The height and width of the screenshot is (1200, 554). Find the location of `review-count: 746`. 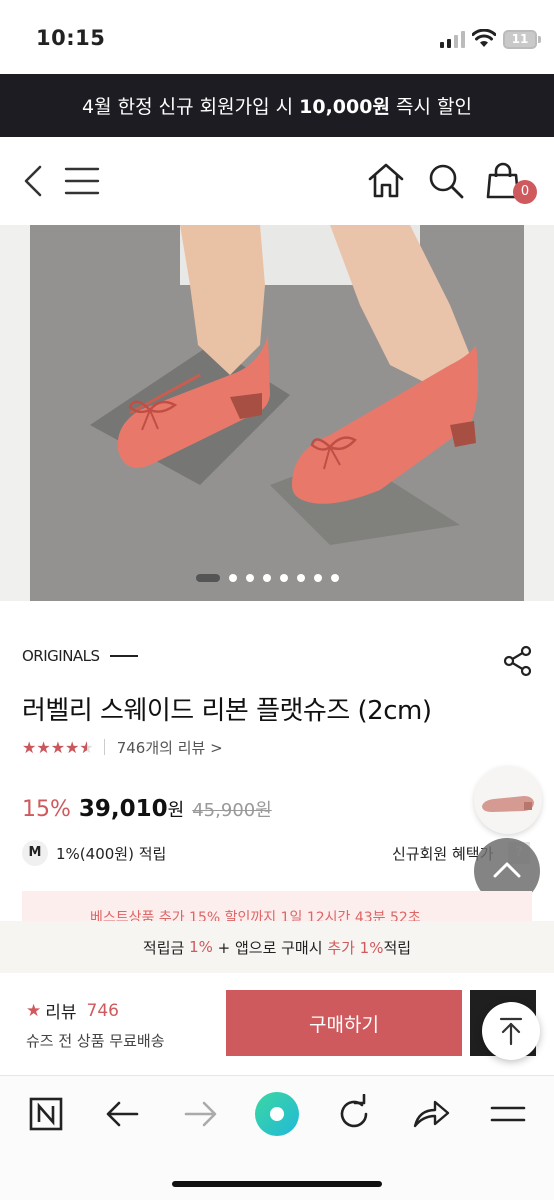

review-count: 746 is located at coordinates (102, 1010).